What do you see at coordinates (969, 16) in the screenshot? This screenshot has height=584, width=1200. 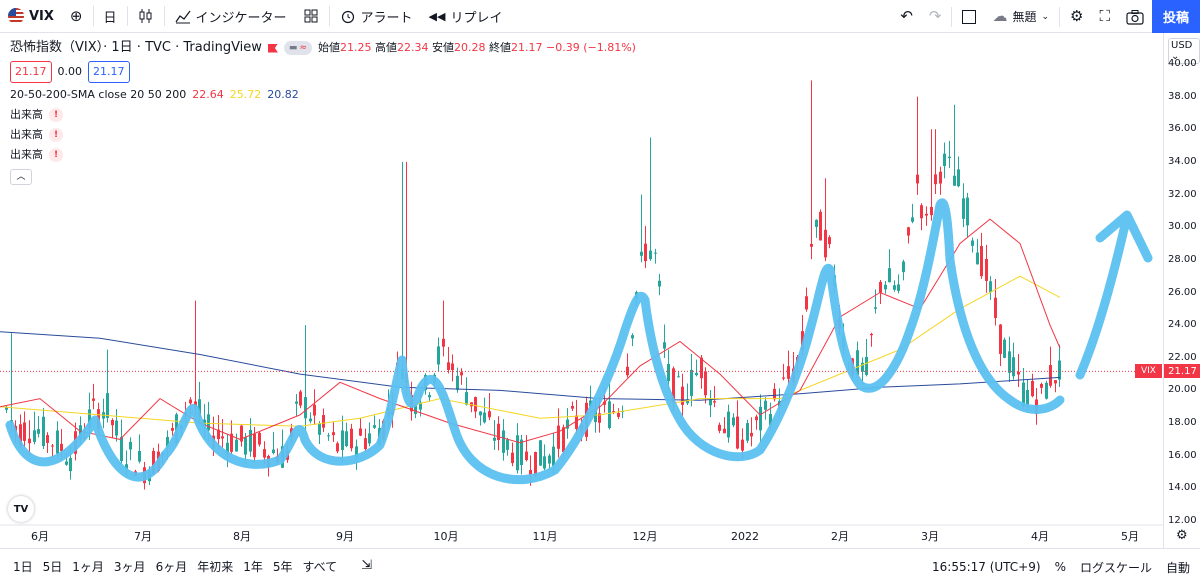 I see `layout-toggle-button` at bounding box center [969, 16].